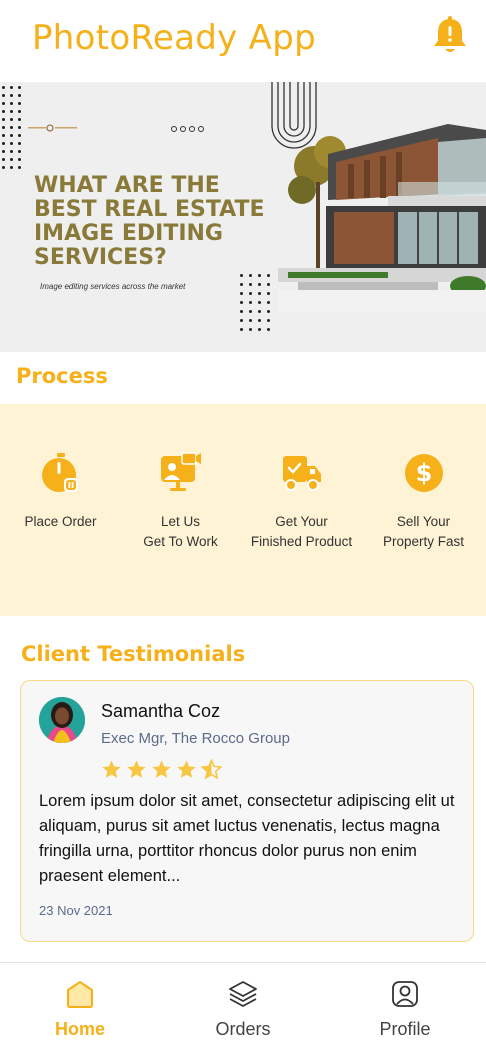 Image resolution: width=486 pixels, height=1050 pixels. Describe the element at coordinates (382, 218) in the screenshot. I see `house-image` at that location.